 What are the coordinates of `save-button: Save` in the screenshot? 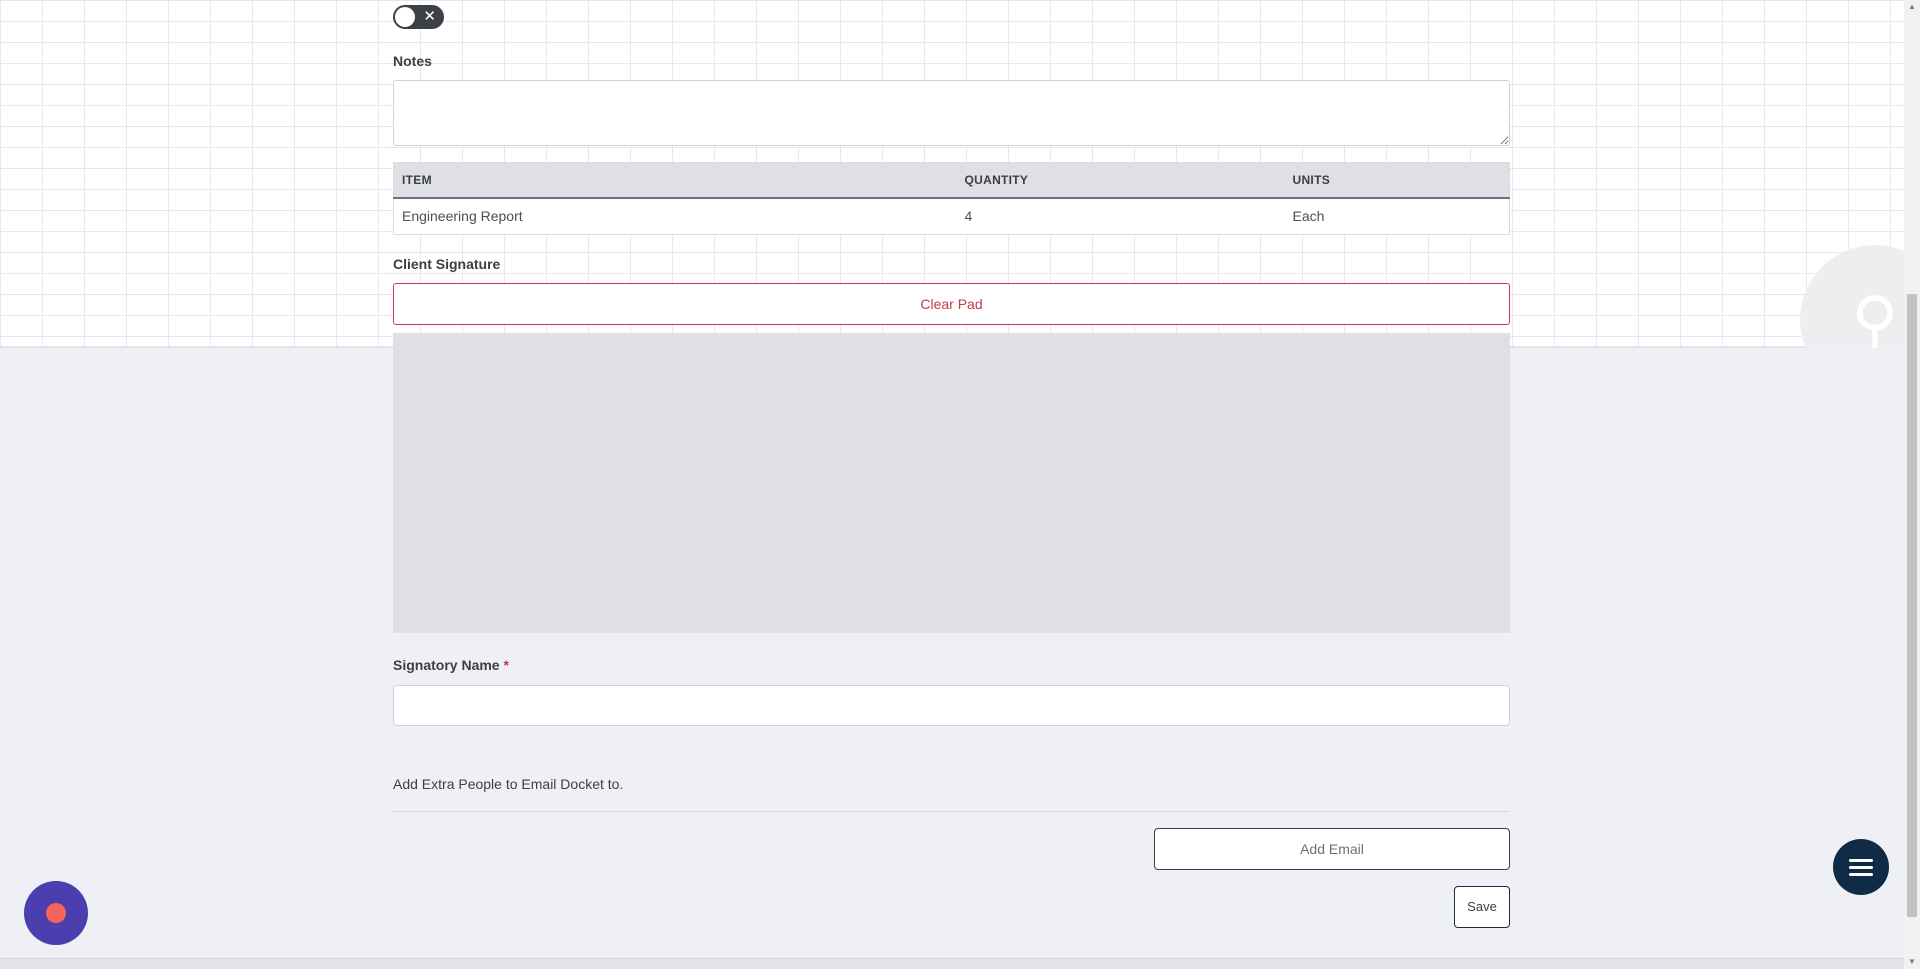 It's located at (1482, 907).